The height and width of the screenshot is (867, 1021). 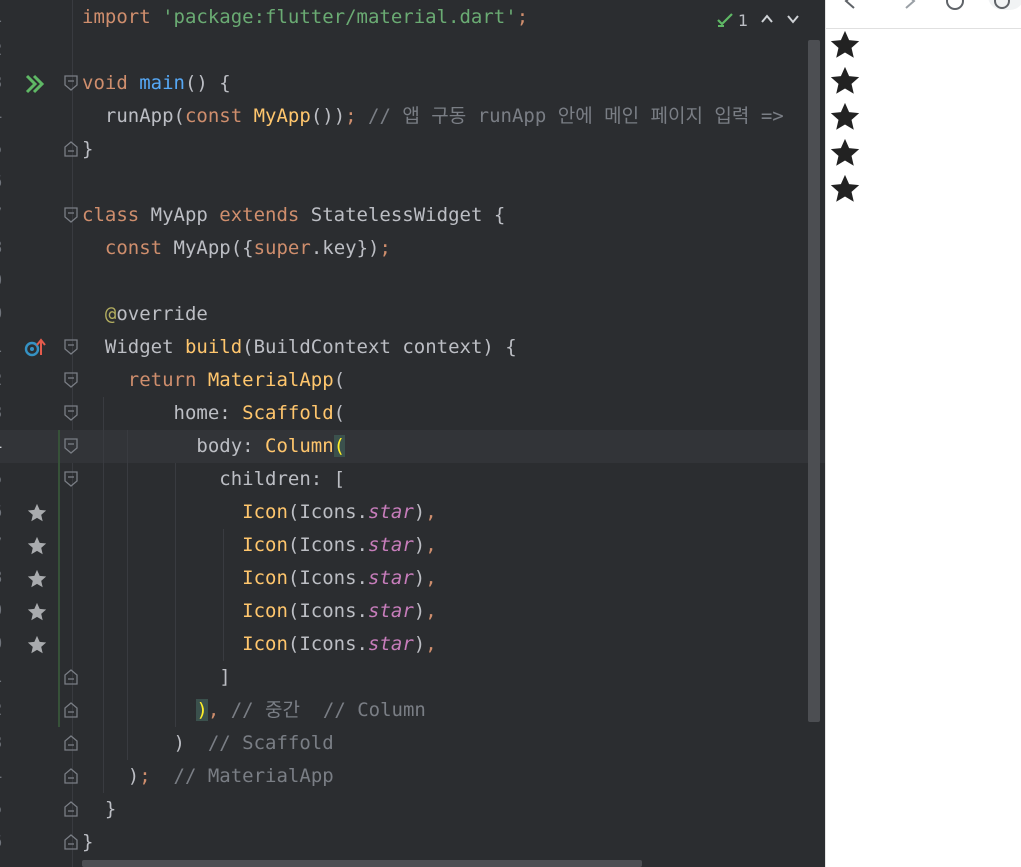 What do you see at coordinates (357, 116) in the screenshot?
I see `code-token: ;` at bounding box center [357, 116].